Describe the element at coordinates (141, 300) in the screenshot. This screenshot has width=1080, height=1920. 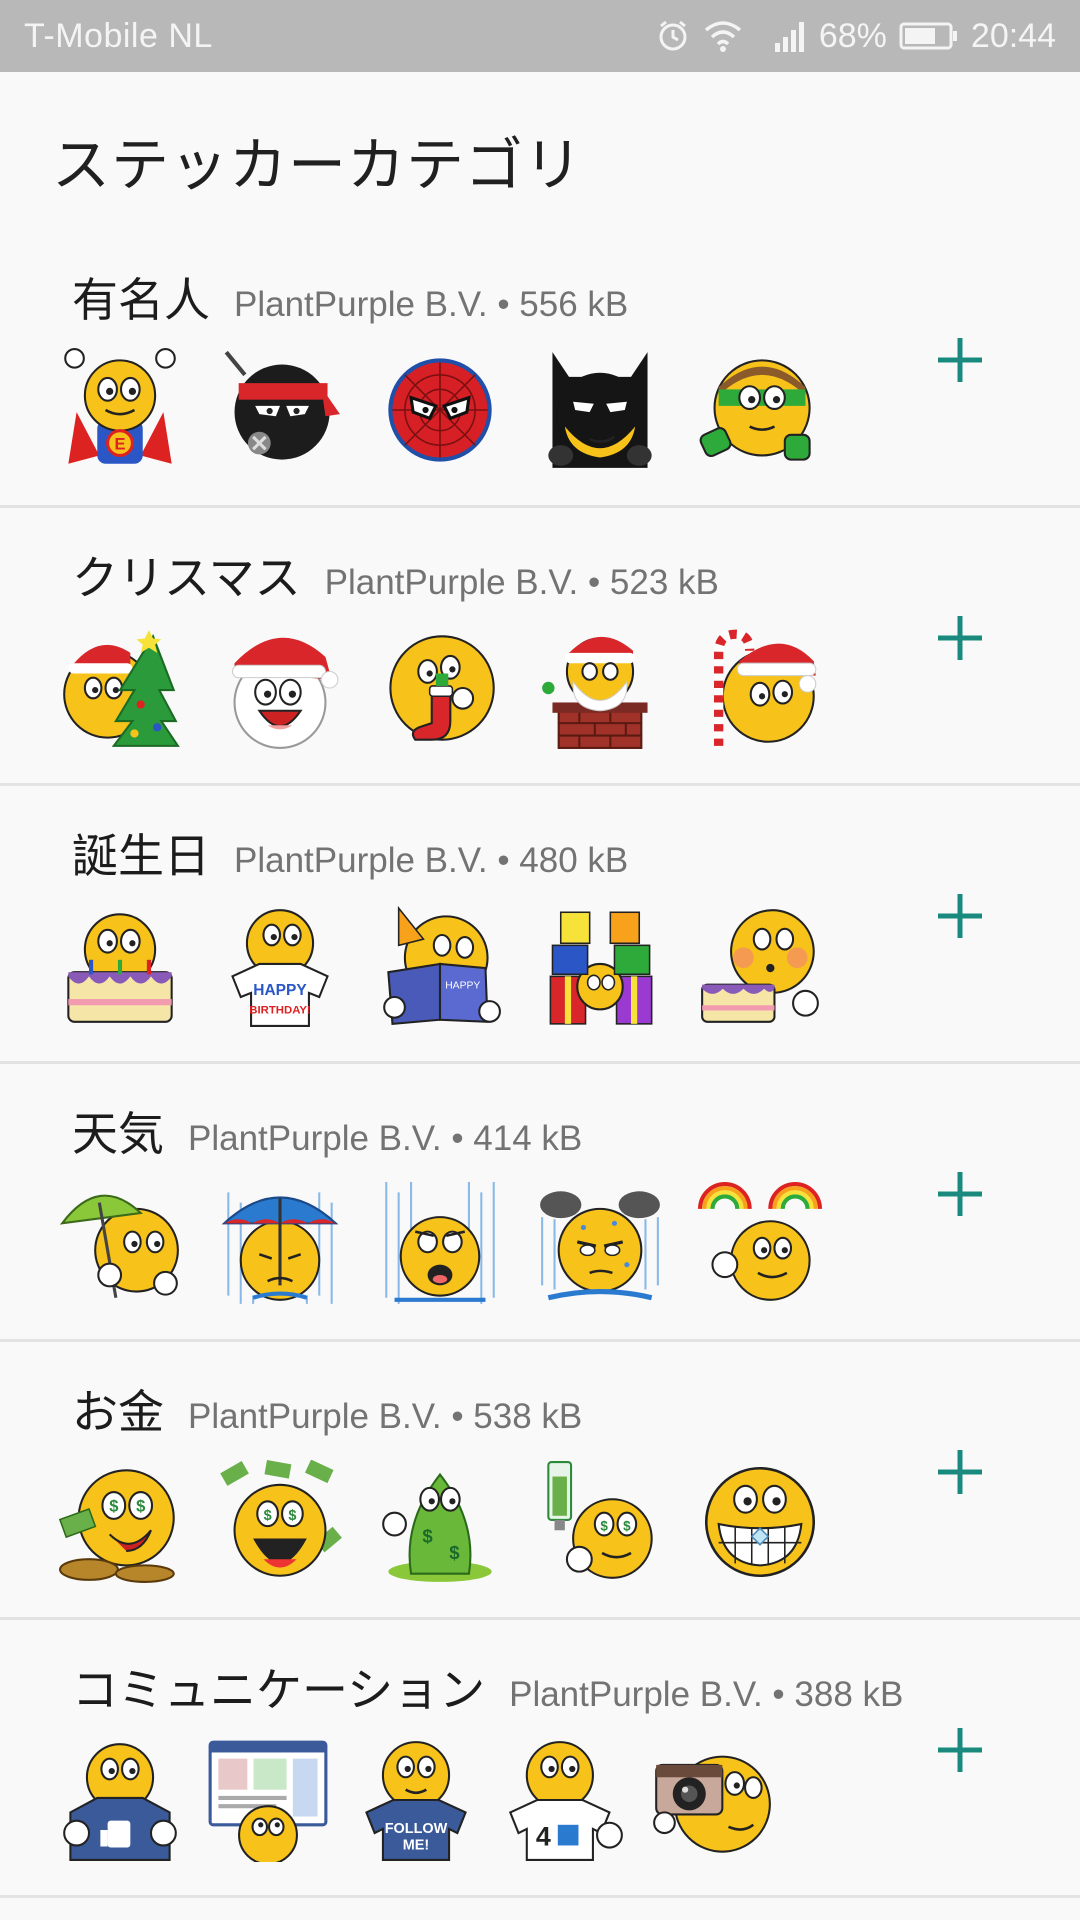
I see `pack-name: 有名人` at that location.